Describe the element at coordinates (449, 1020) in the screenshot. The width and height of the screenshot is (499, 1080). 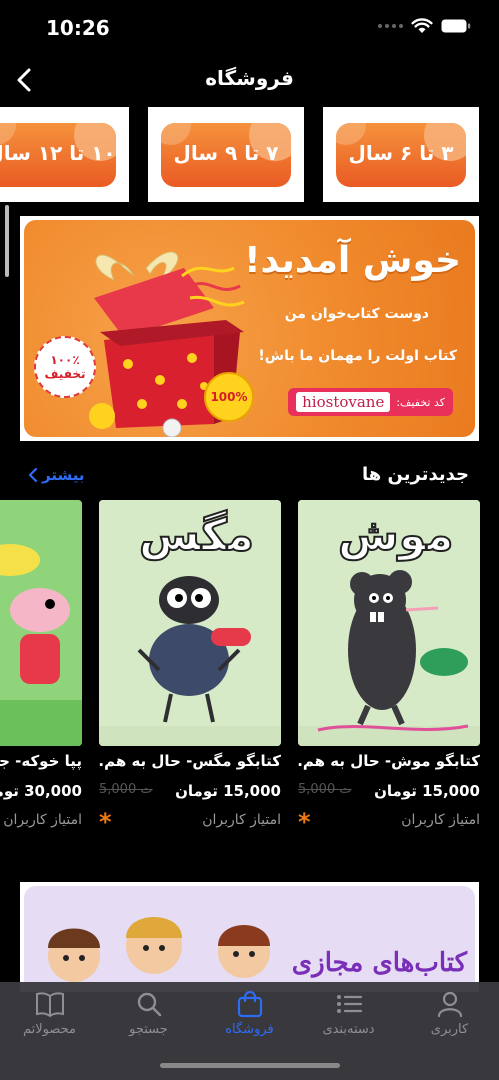
I see `tab-account: کاربری` at that location.